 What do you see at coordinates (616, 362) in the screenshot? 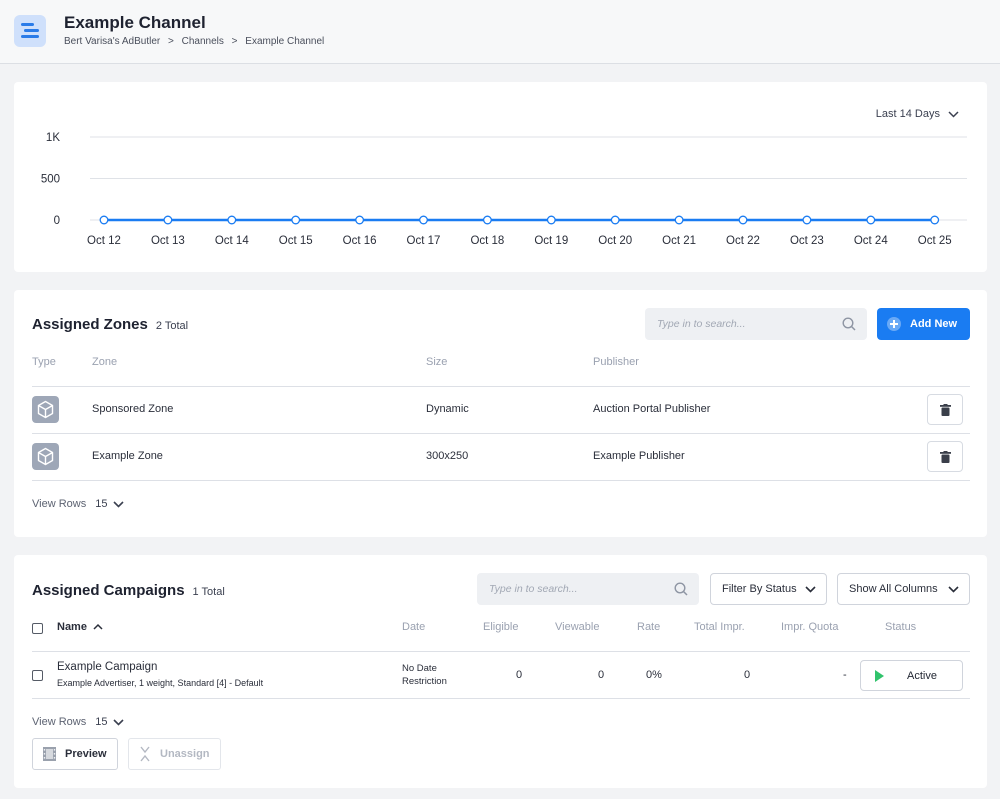
I see `col-publisher: Publisher` at bounding box center [616, 362].